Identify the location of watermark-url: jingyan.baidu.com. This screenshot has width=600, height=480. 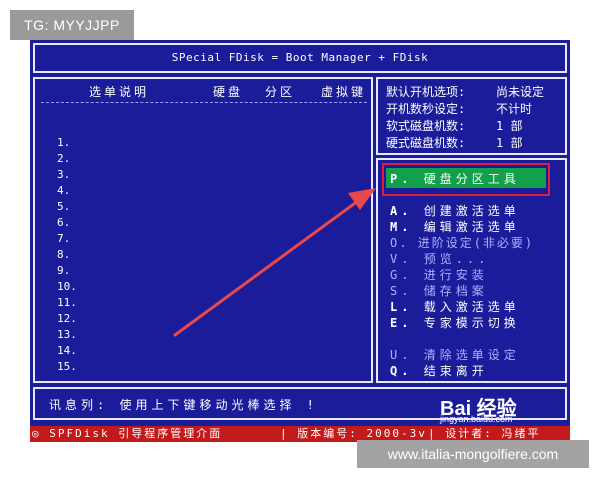
(476, 419).